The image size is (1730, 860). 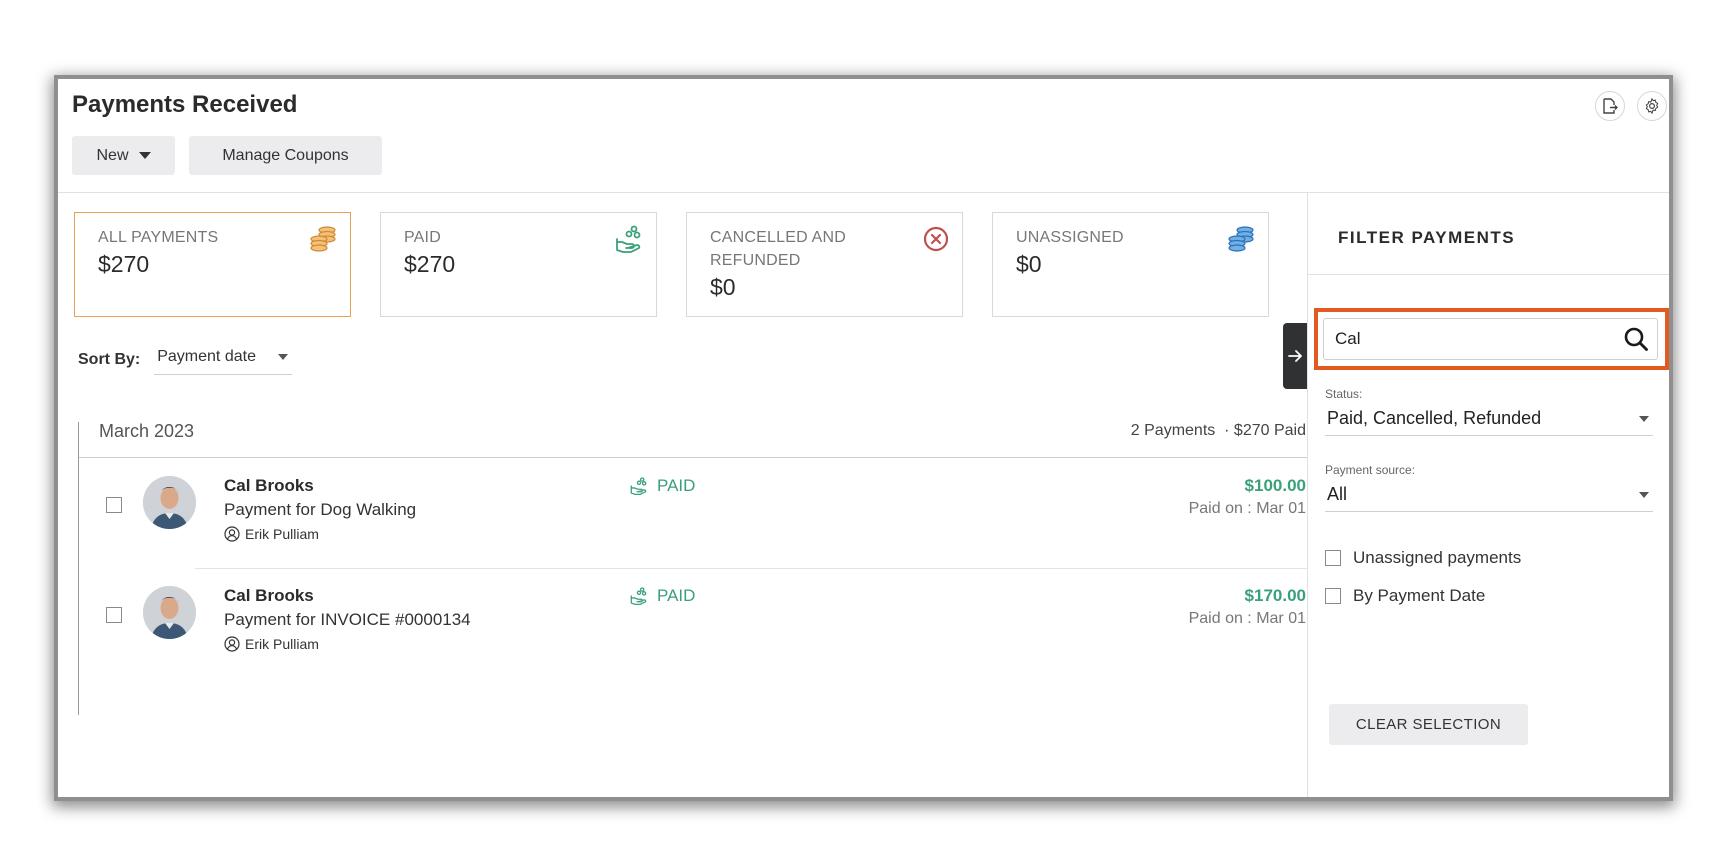 What do you see at coordinates (1218, 430) in the screenshot?
I see `month-summary: 2 Payments · $270 Paid` at bounding box center [1218, 430].